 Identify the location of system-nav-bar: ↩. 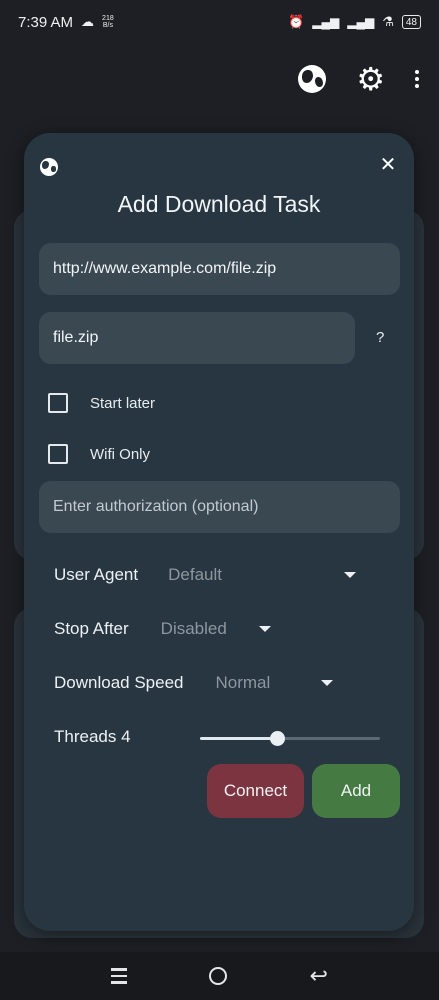
(219, 976).